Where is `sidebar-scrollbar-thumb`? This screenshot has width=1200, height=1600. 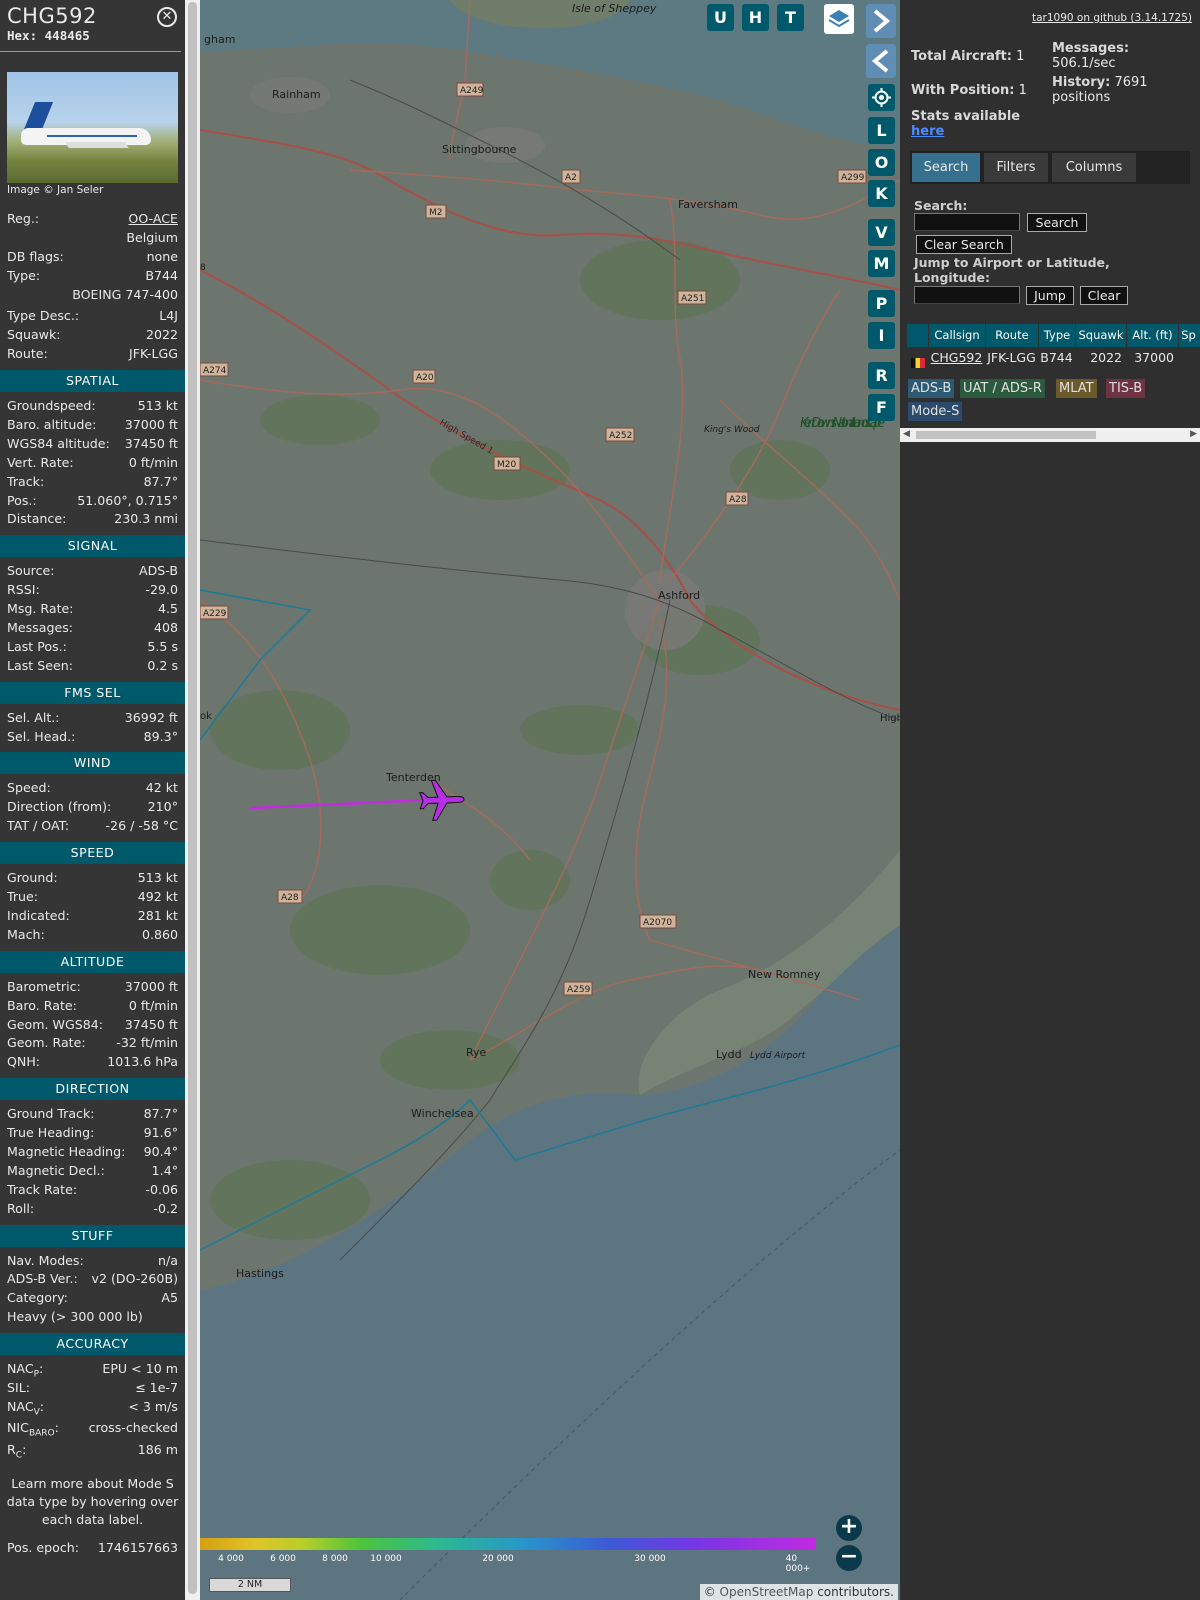 sidebar-scrollbar-thumb is located at coordinates (192, 798).